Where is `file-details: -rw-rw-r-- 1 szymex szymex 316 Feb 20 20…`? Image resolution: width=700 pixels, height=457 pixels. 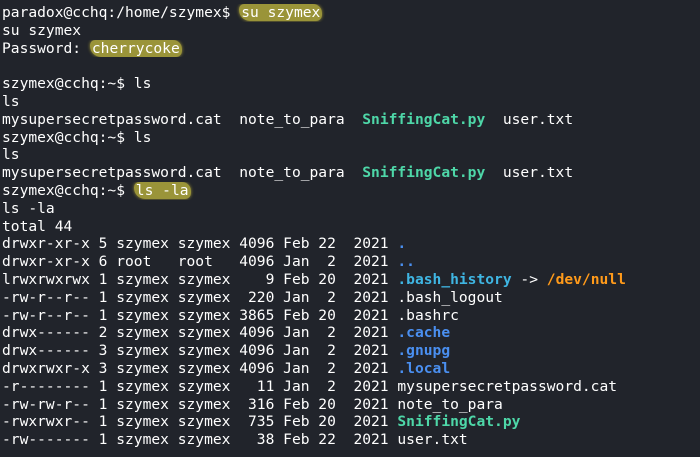 file-details: -rw-rw-r-- 1 szymex szymex 316 Feb 20 20… is located at coordinates (200, 404).